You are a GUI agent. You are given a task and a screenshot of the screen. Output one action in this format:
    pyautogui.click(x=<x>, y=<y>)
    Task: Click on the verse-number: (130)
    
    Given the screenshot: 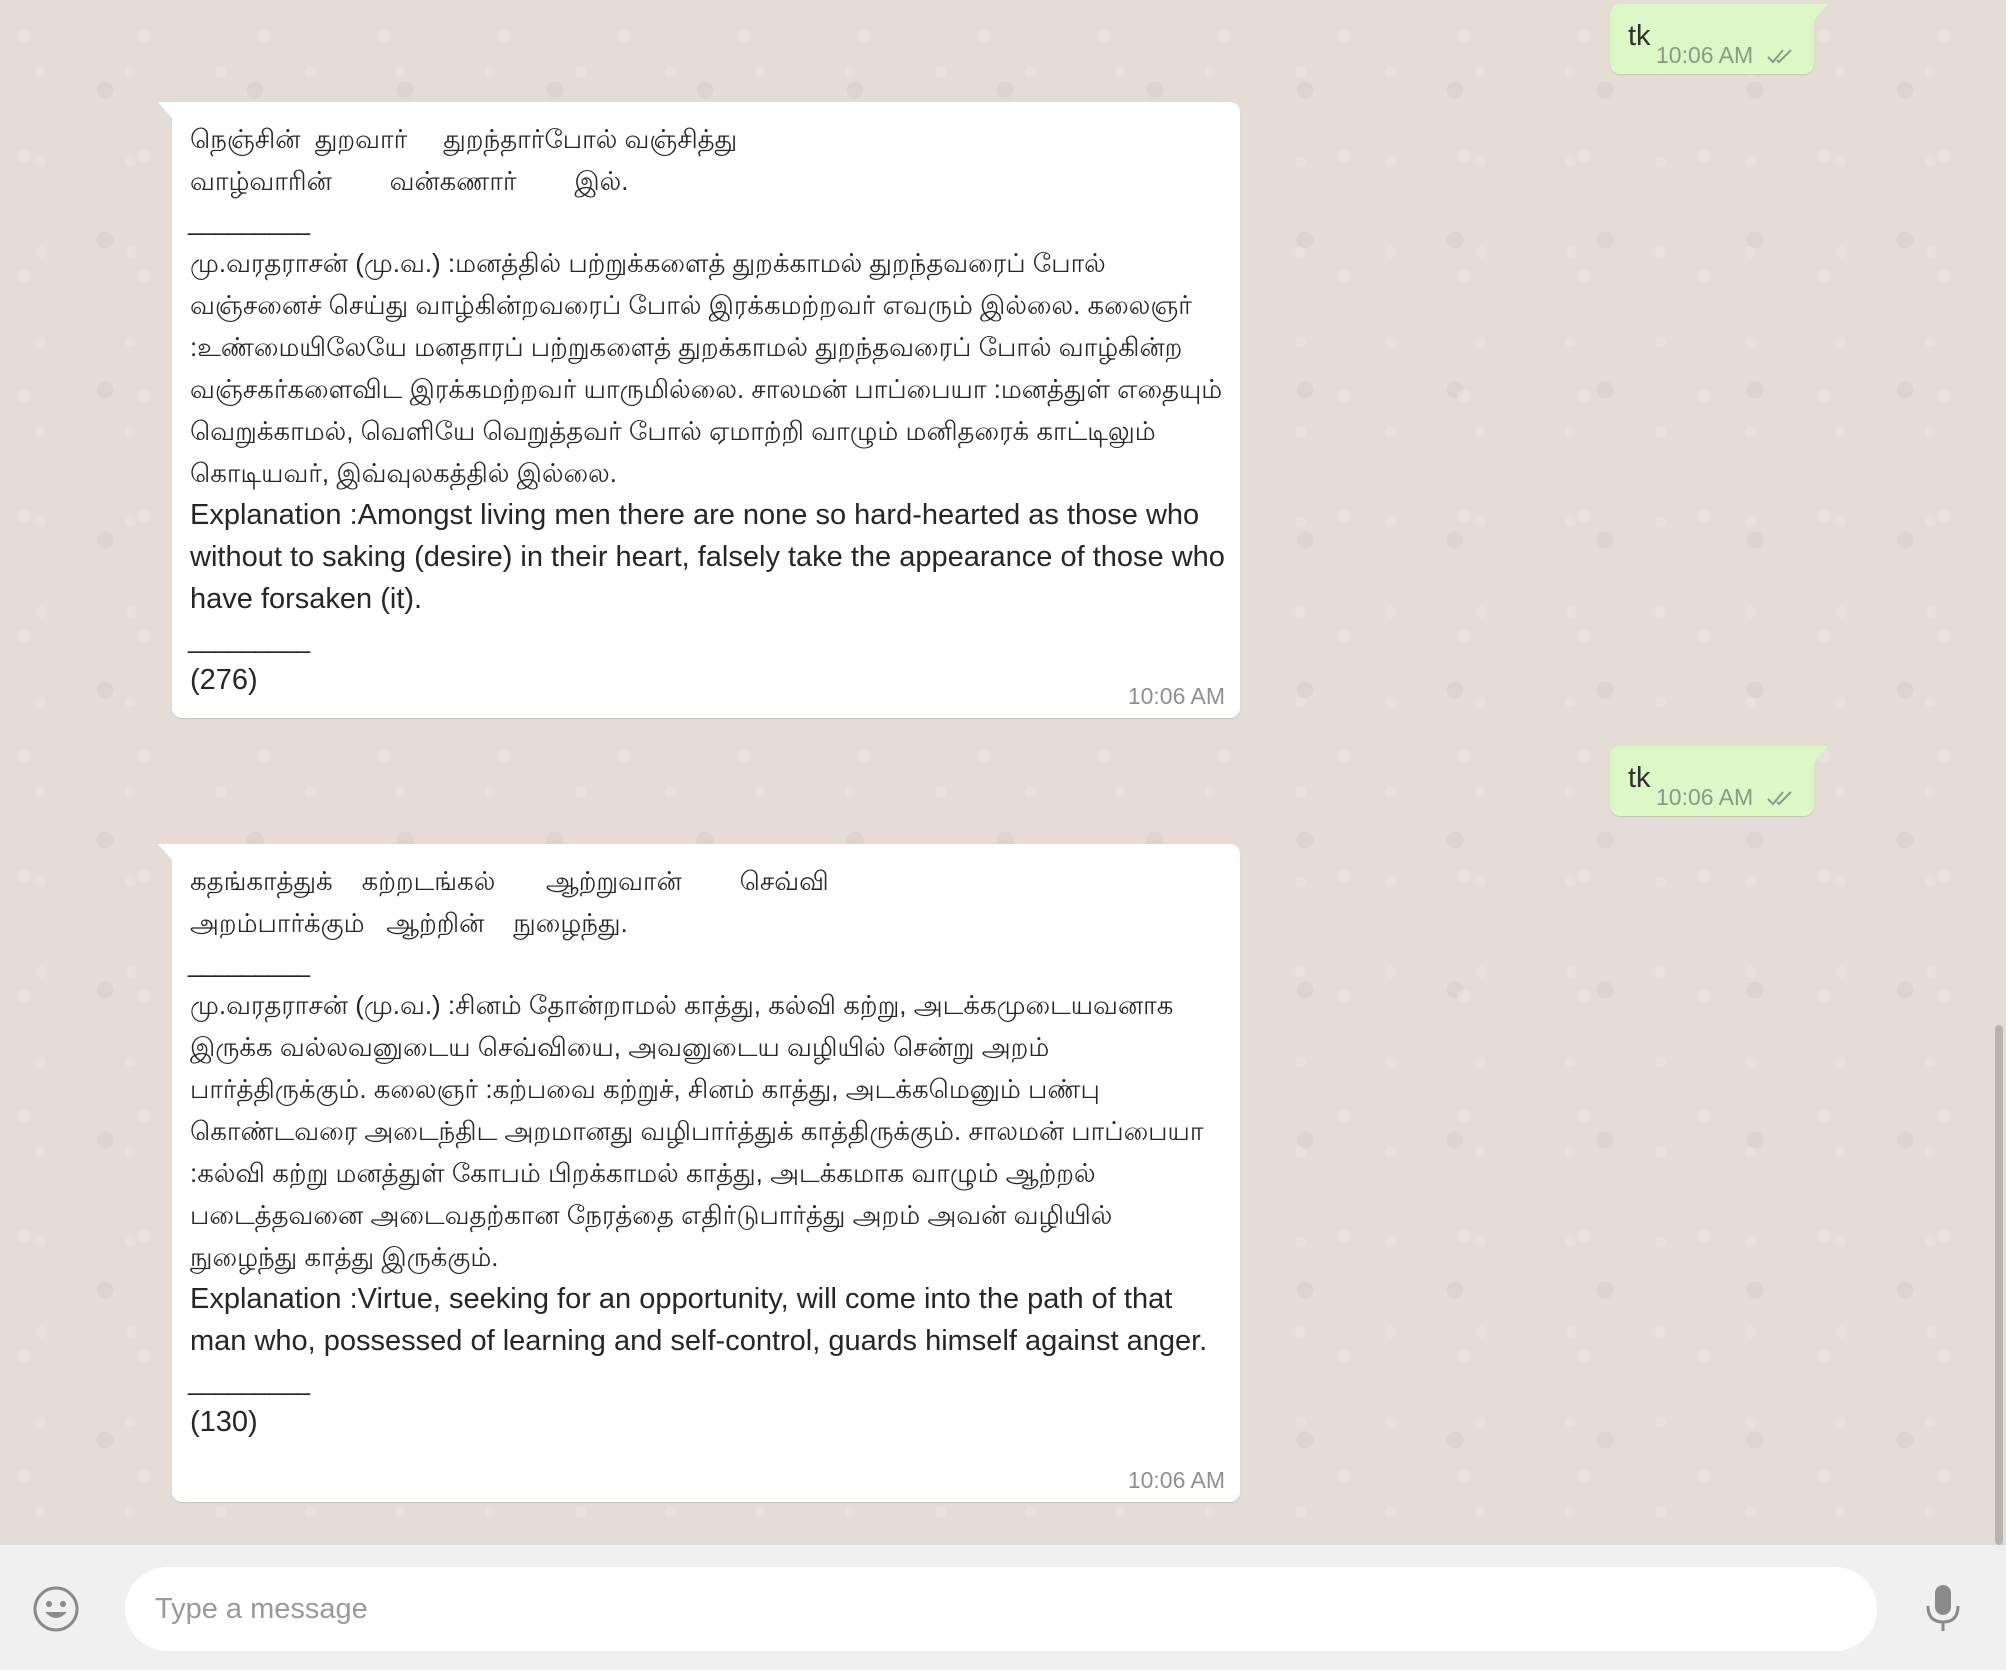 What is the action you would take?
    pyautogui.click(x=224, y=1422)
    